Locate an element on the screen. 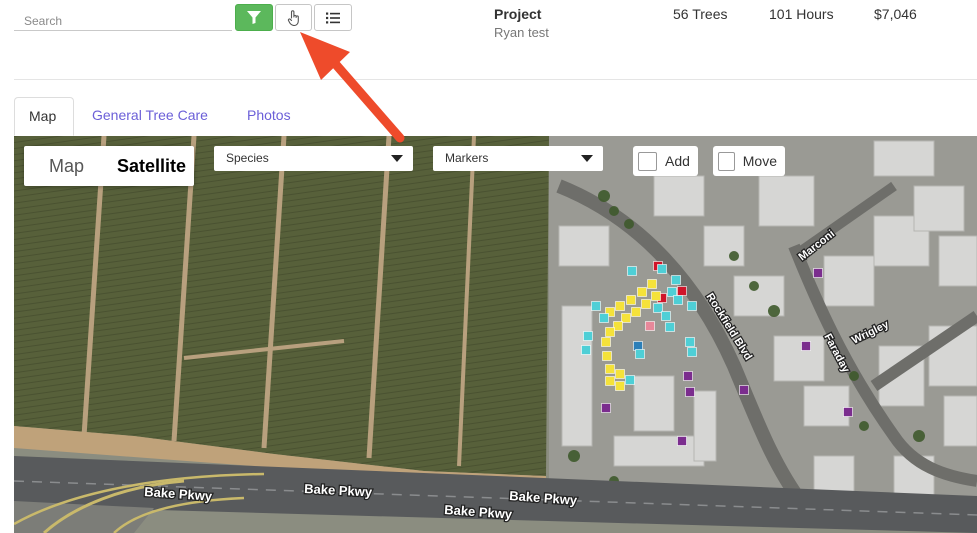  hand-pointer-icon is located at coordinates (293, 17).